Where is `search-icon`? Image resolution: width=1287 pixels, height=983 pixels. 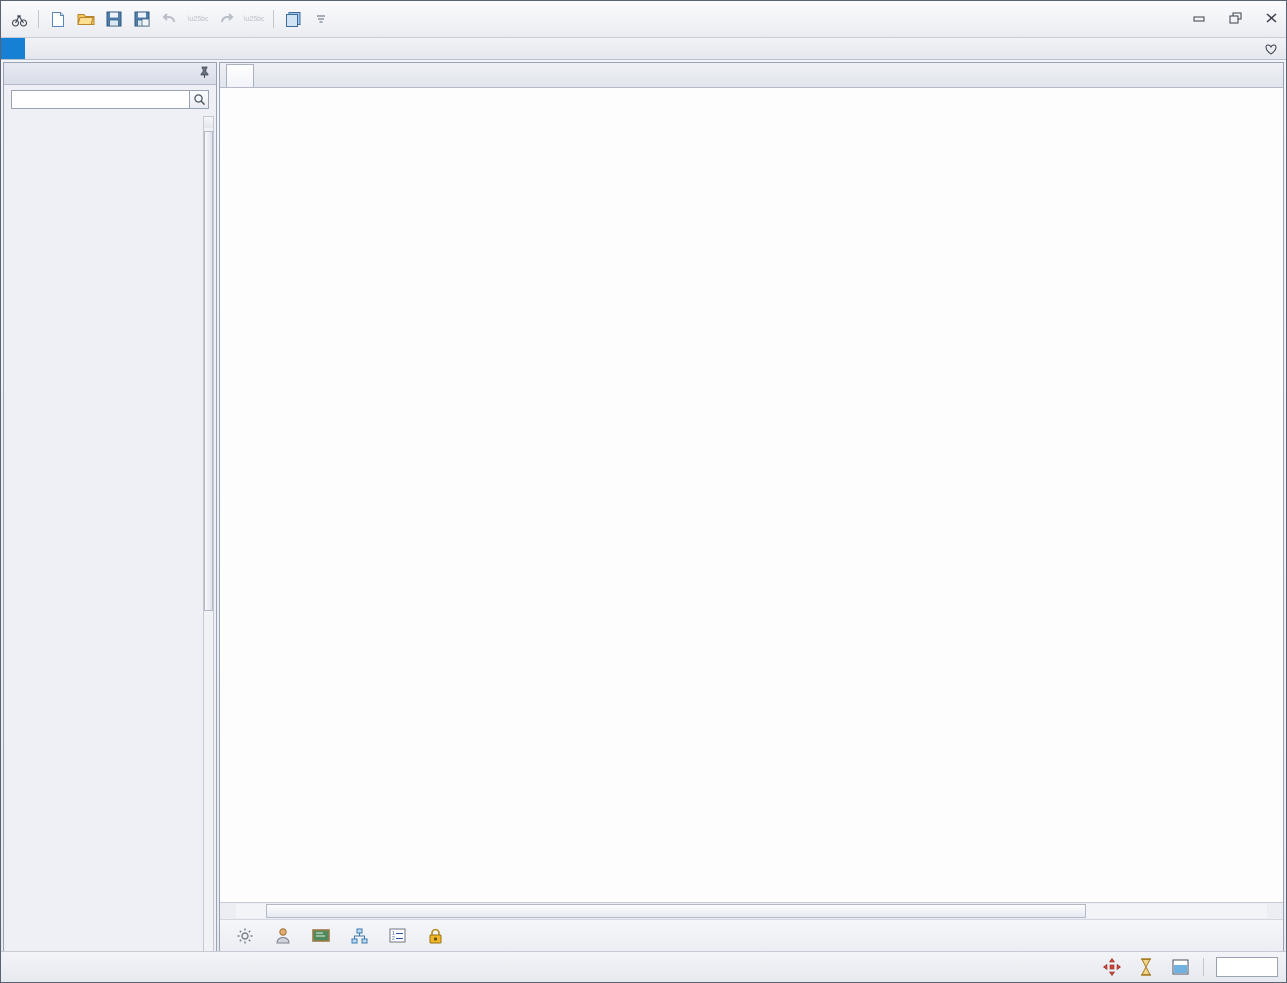
search-icon is located at coordinates (199, 99).